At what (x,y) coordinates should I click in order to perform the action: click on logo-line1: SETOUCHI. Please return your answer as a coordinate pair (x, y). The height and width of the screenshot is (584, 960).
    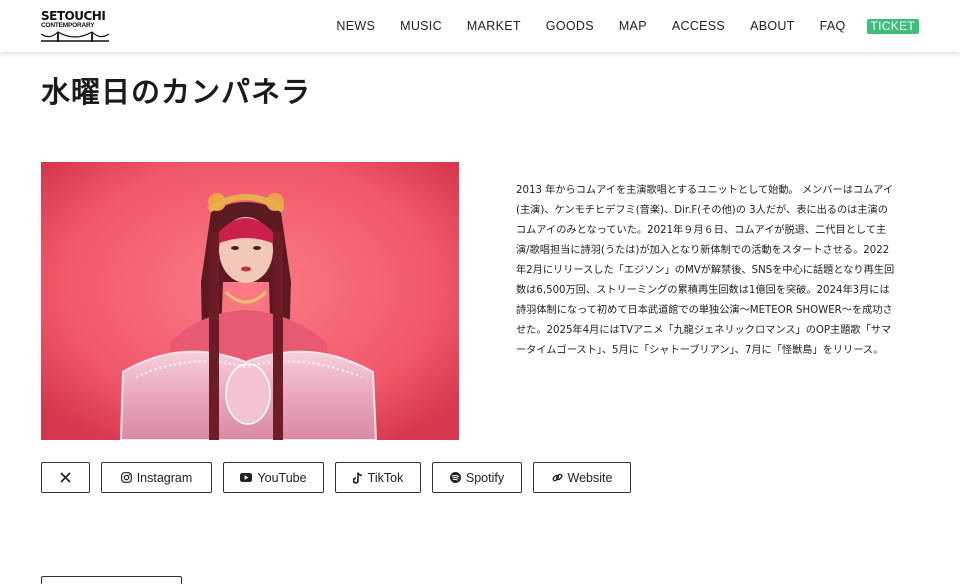
    Looking at the image, I should click on (73, 16).